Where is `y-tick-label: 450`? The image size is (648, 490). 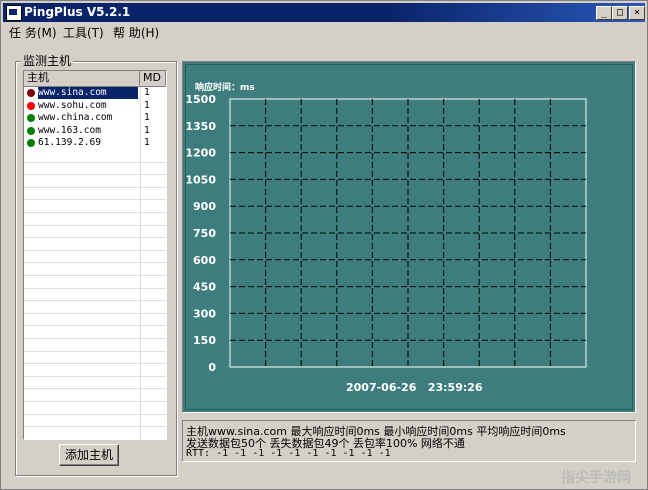 y-tick-label: 450 is located at coordinates (204, 287).